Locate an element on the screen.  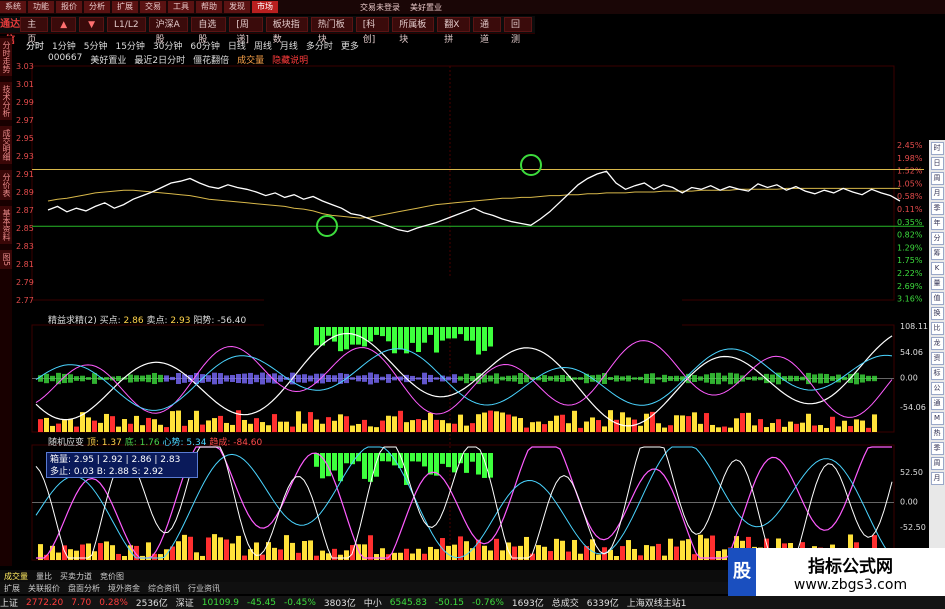
toolbar-icon-13: 龙 is located at coordinates (937, 343).